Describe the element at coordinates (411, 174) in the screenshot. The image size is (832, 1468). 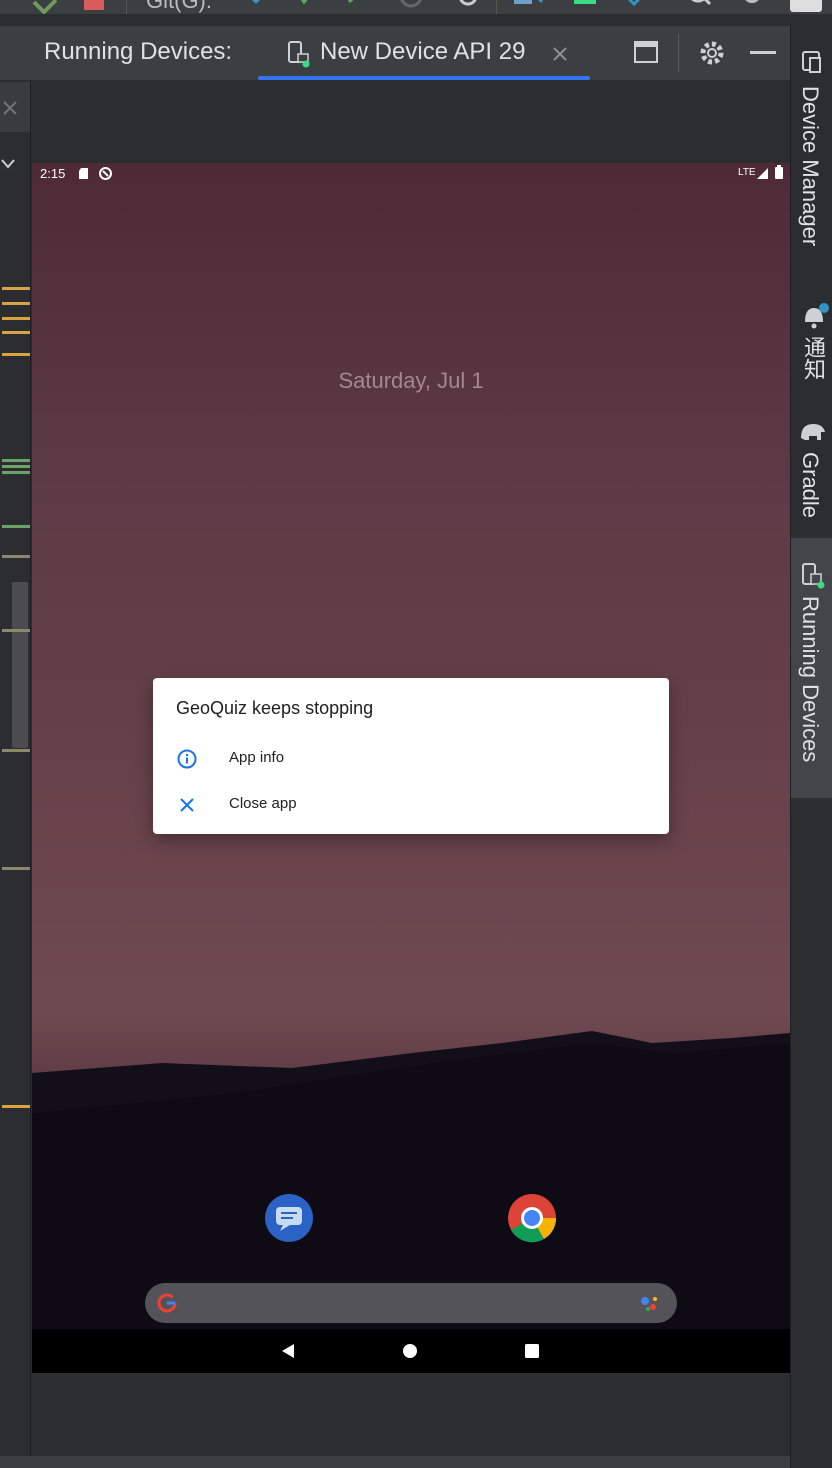
I see `status-bar: 2:15 LTE` at that location.